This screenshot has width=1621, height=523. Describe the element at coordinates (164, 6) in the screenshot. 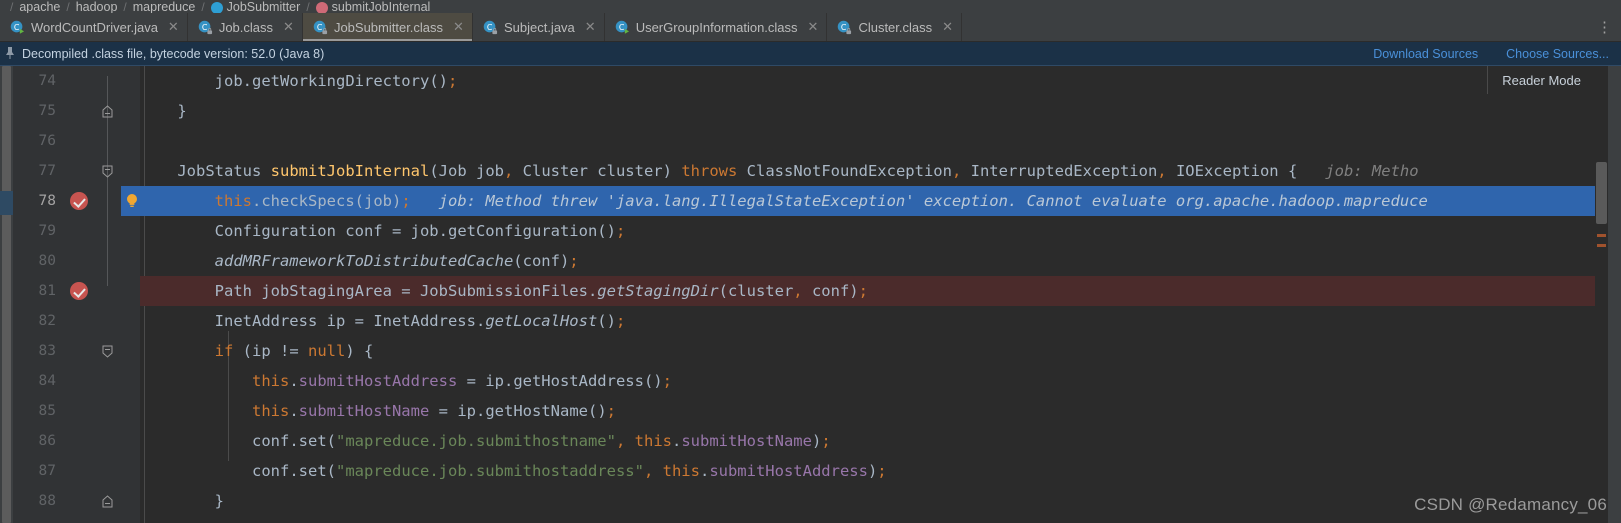

I see `breadcrumb-item-mapreduce: mapreduce` at that location.